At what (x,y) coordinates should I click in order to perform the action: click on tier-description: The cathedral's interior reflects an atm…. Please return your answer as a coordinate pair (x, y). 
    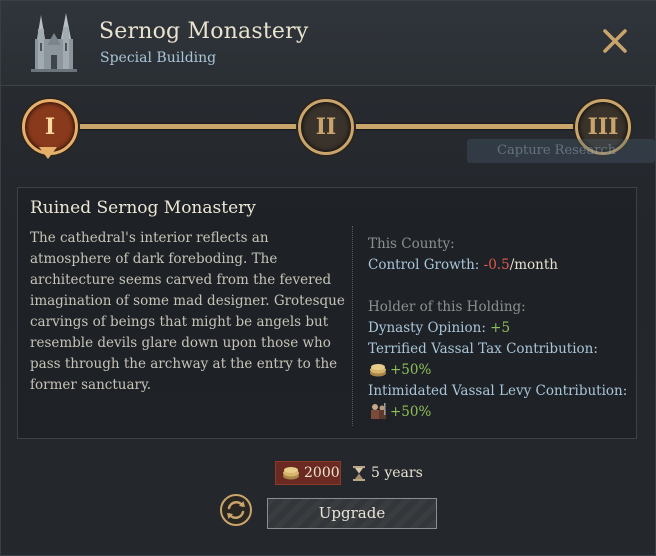
    Looking at the image, I should click on (187, 311).